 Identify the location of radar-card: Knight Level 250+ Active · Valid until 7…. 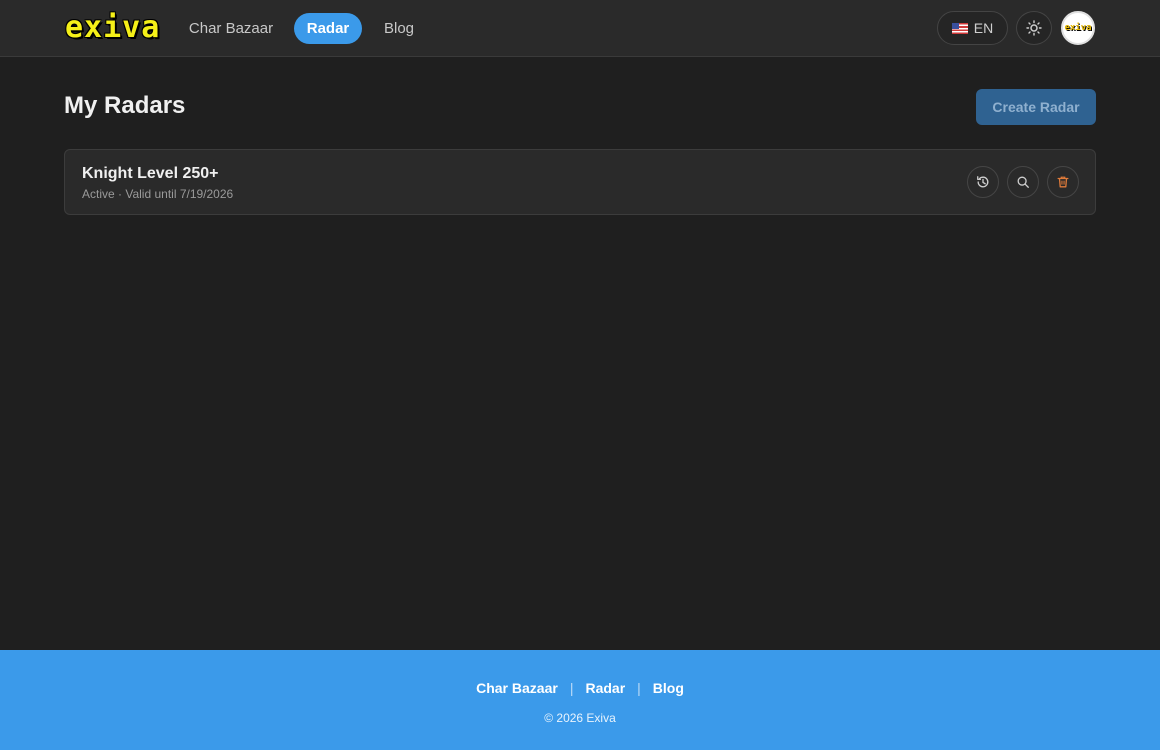
(580, 182).